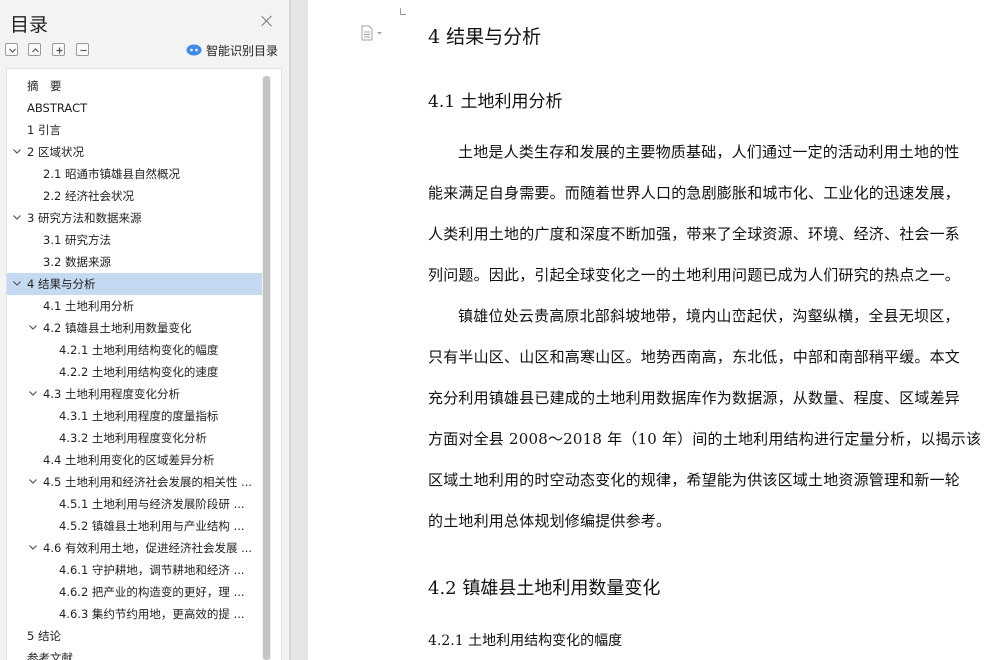 The width and height of the screenshot is (985, 660). Describe the element at coordinates (111, 394) in the screenshot. I see `toc-item-label: 4.3 土地利用程度变化分析` at that location.